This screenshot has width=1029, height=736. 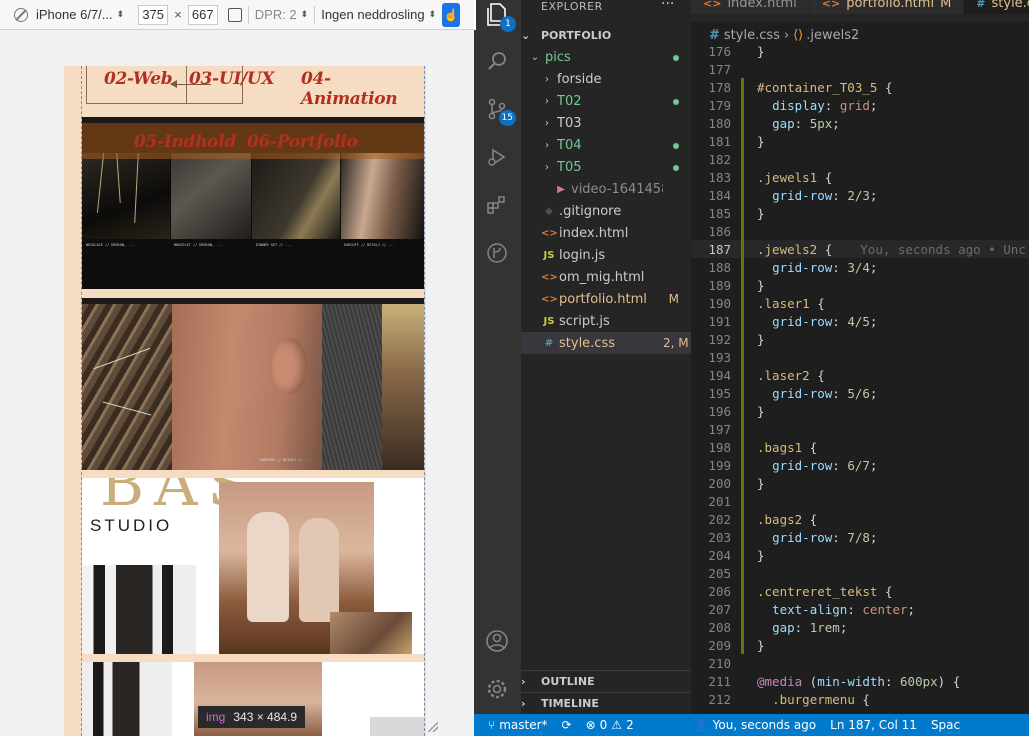 I want to click on tree-item: # style.css 2, M, so click(x=606, y=343).